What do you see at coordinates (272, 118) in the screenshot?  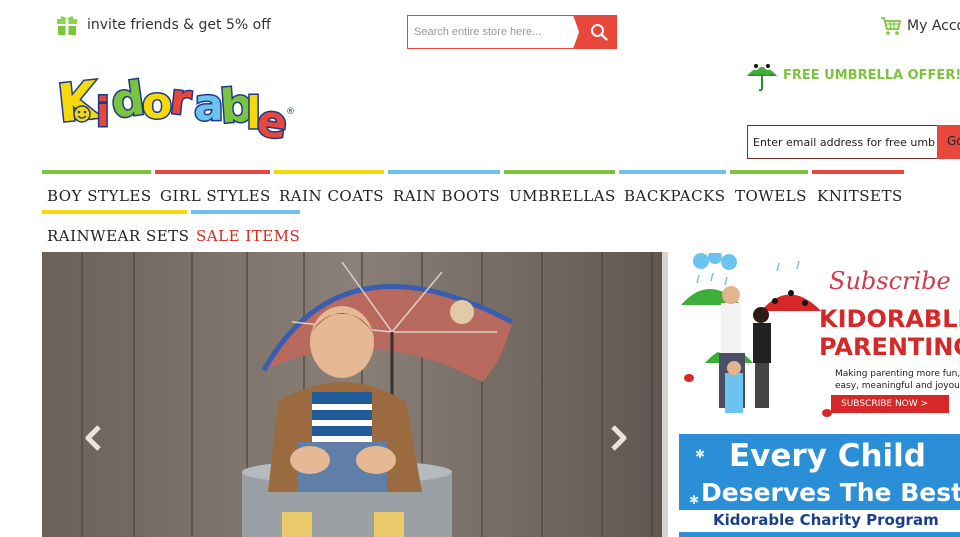 I see `svg-text: e` at bounding box center [272, 118].